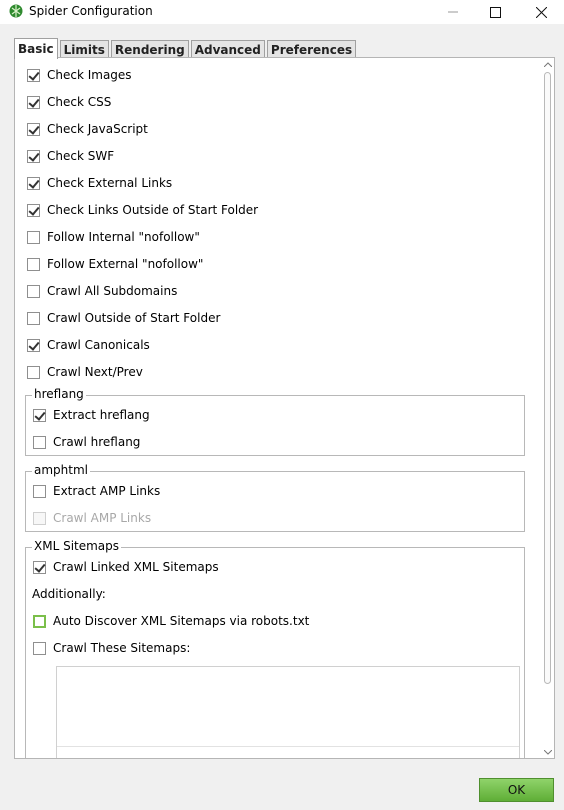  I want to click on option-label: Follow Internal "nofollow", so click(123, 237).